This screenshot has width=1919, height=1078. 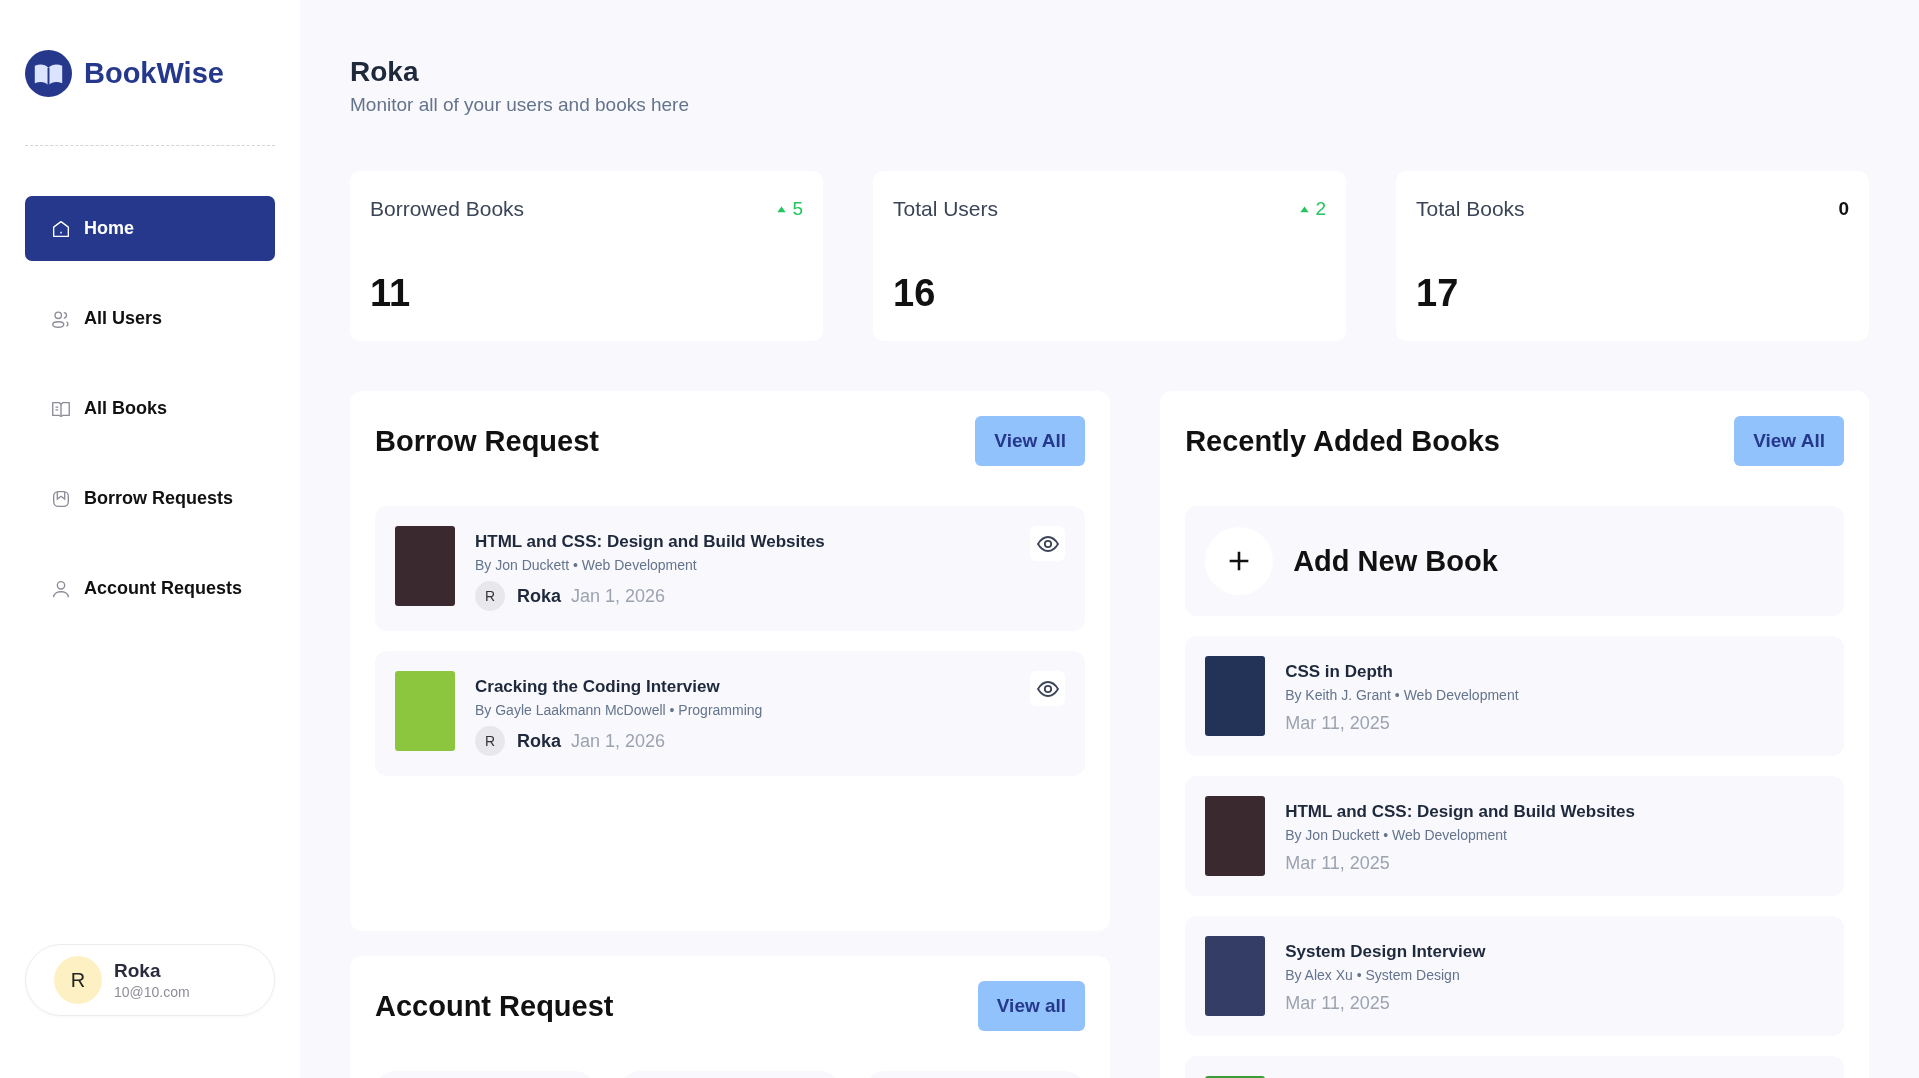 I want to click on add-book-card: Add New Book, so click(x=1514, y=561).